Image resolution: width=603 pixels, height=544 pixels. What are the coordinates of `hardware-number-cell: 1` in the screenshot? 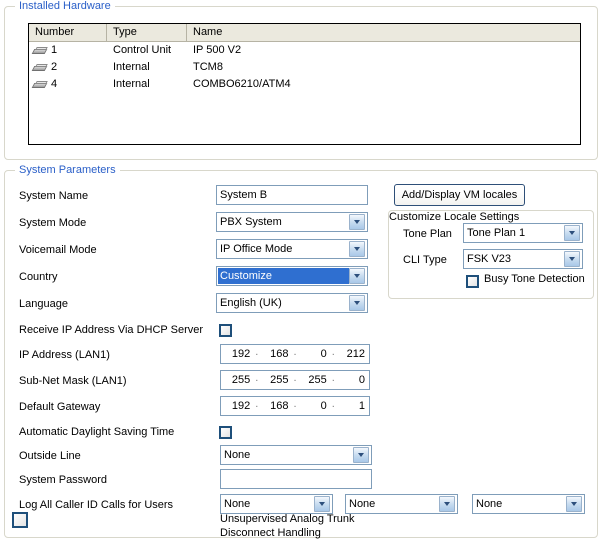 It's located at (68, 50).